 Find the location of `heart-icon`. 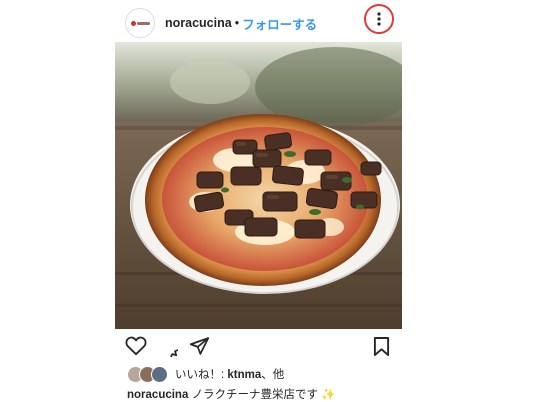

heart-icon is located at coordinates (136, 346).